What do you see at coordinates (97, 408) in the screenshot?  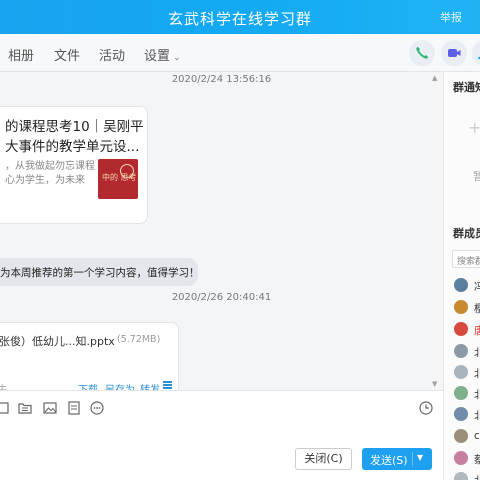 I see `emoji-more-icon` at bounding box center [97, 408].